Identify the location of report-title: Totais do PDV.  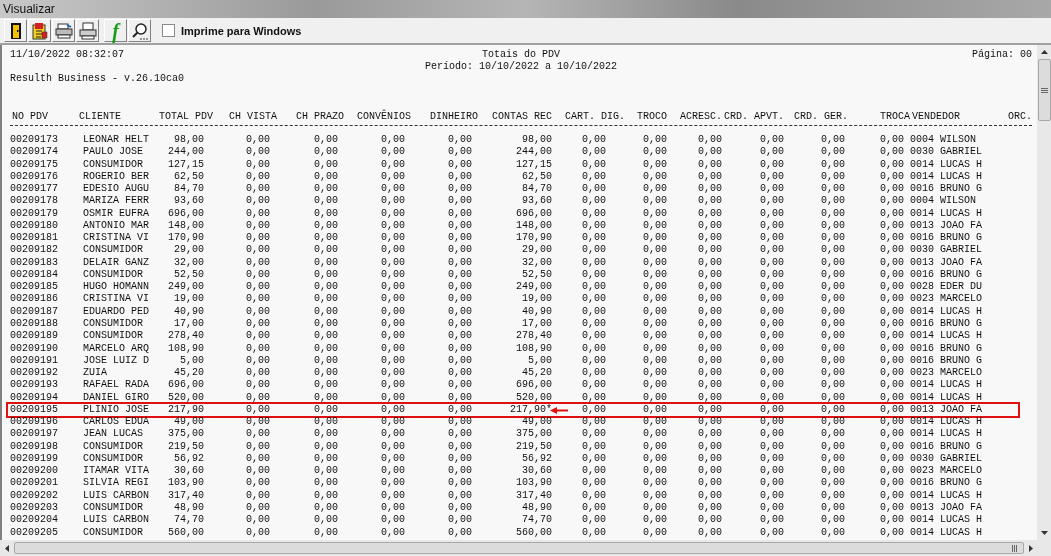
(521, 55).